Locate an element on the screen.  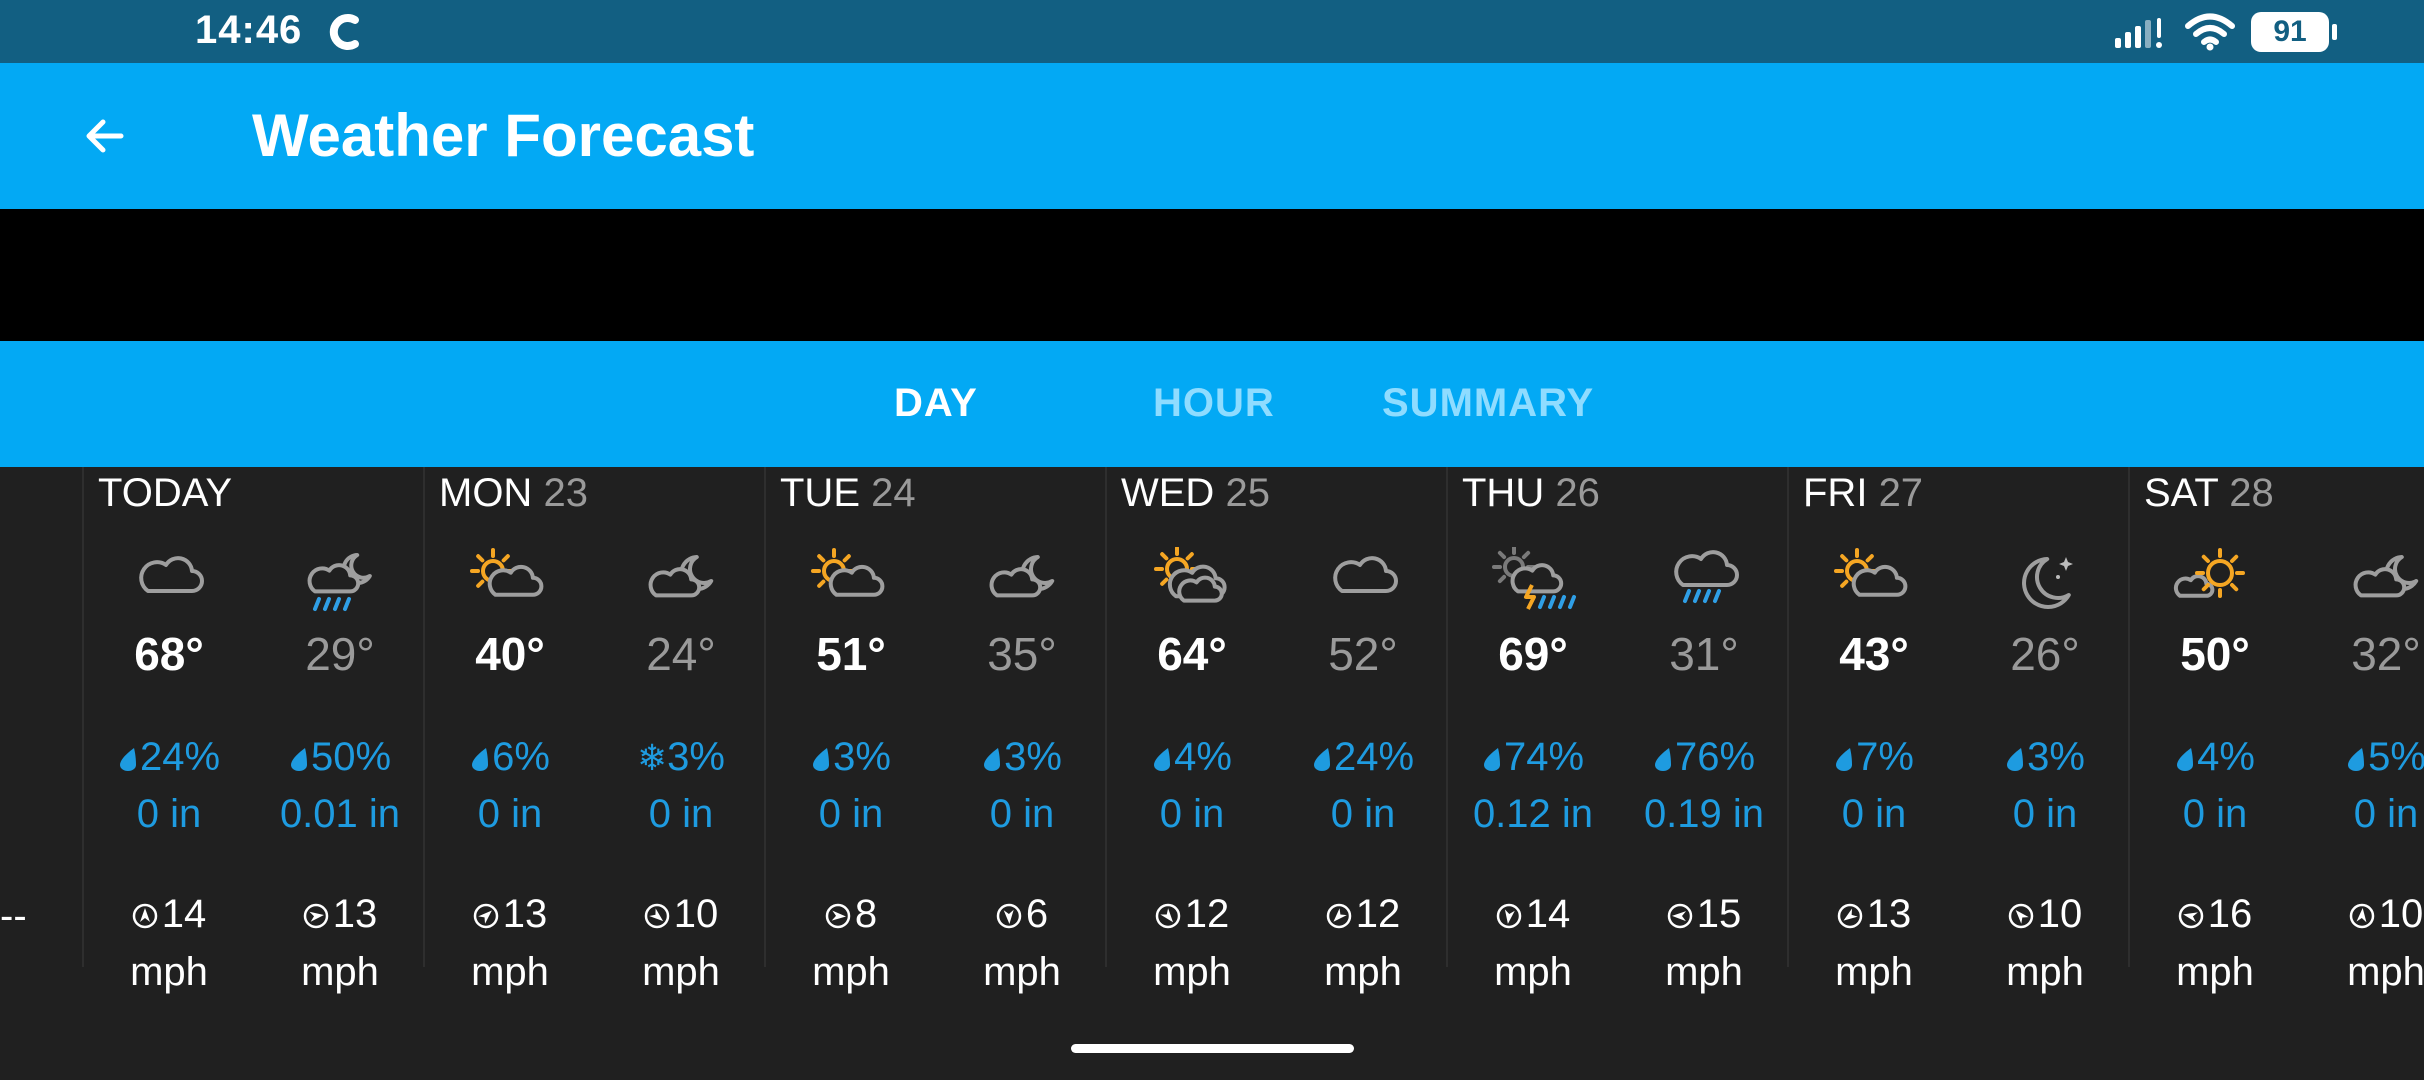
wind-speed: 12 is located at coordinates (1363, 914).